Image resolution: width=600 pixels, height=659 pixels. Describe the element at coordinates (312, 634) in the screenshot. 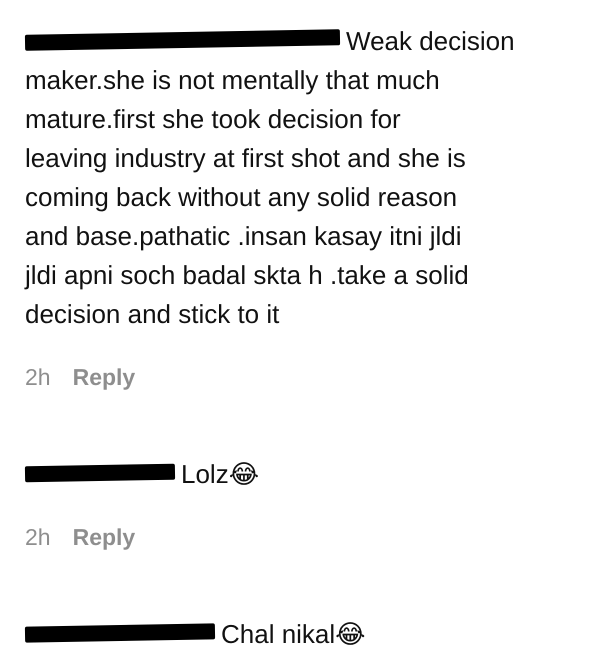

I see `comment-text: Chal nikal😂` at that location.